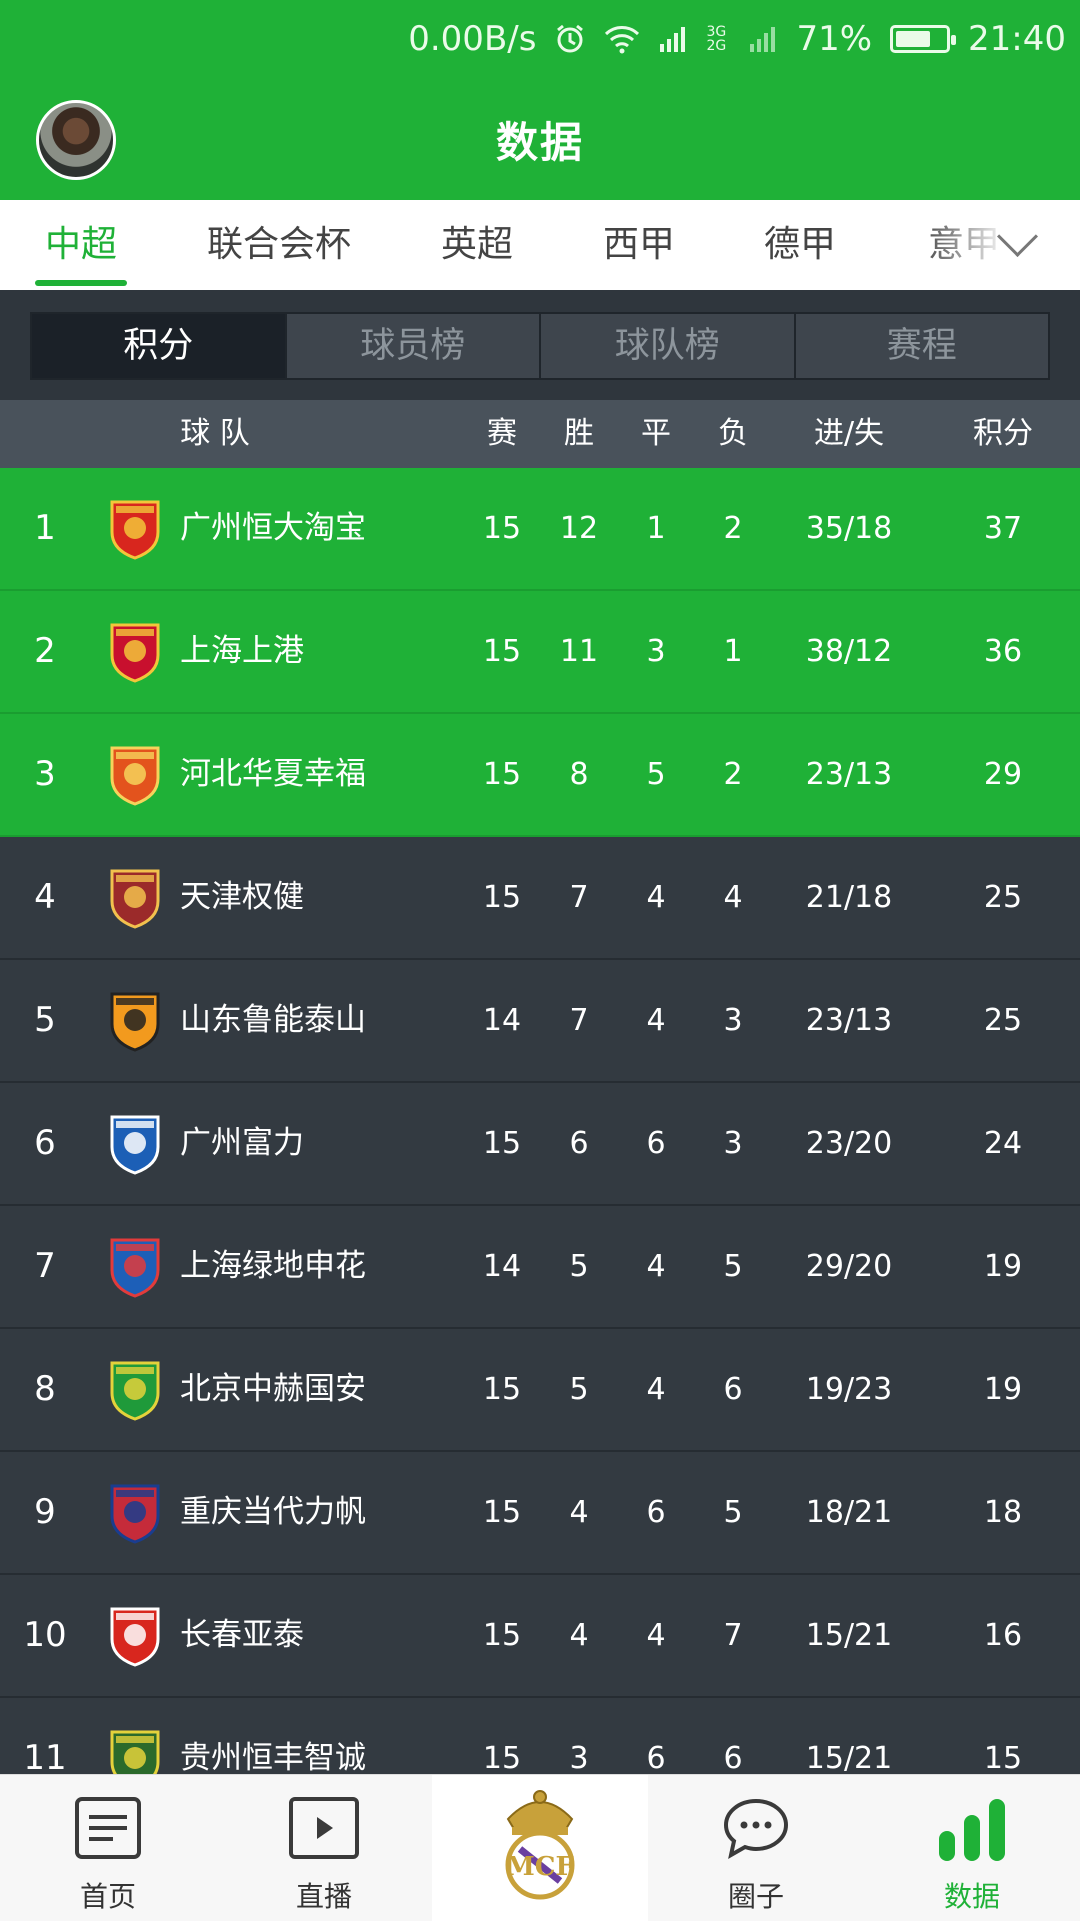 The image size is (1080, 1921). I want to click on app-header: 数据, so click(540, 139).